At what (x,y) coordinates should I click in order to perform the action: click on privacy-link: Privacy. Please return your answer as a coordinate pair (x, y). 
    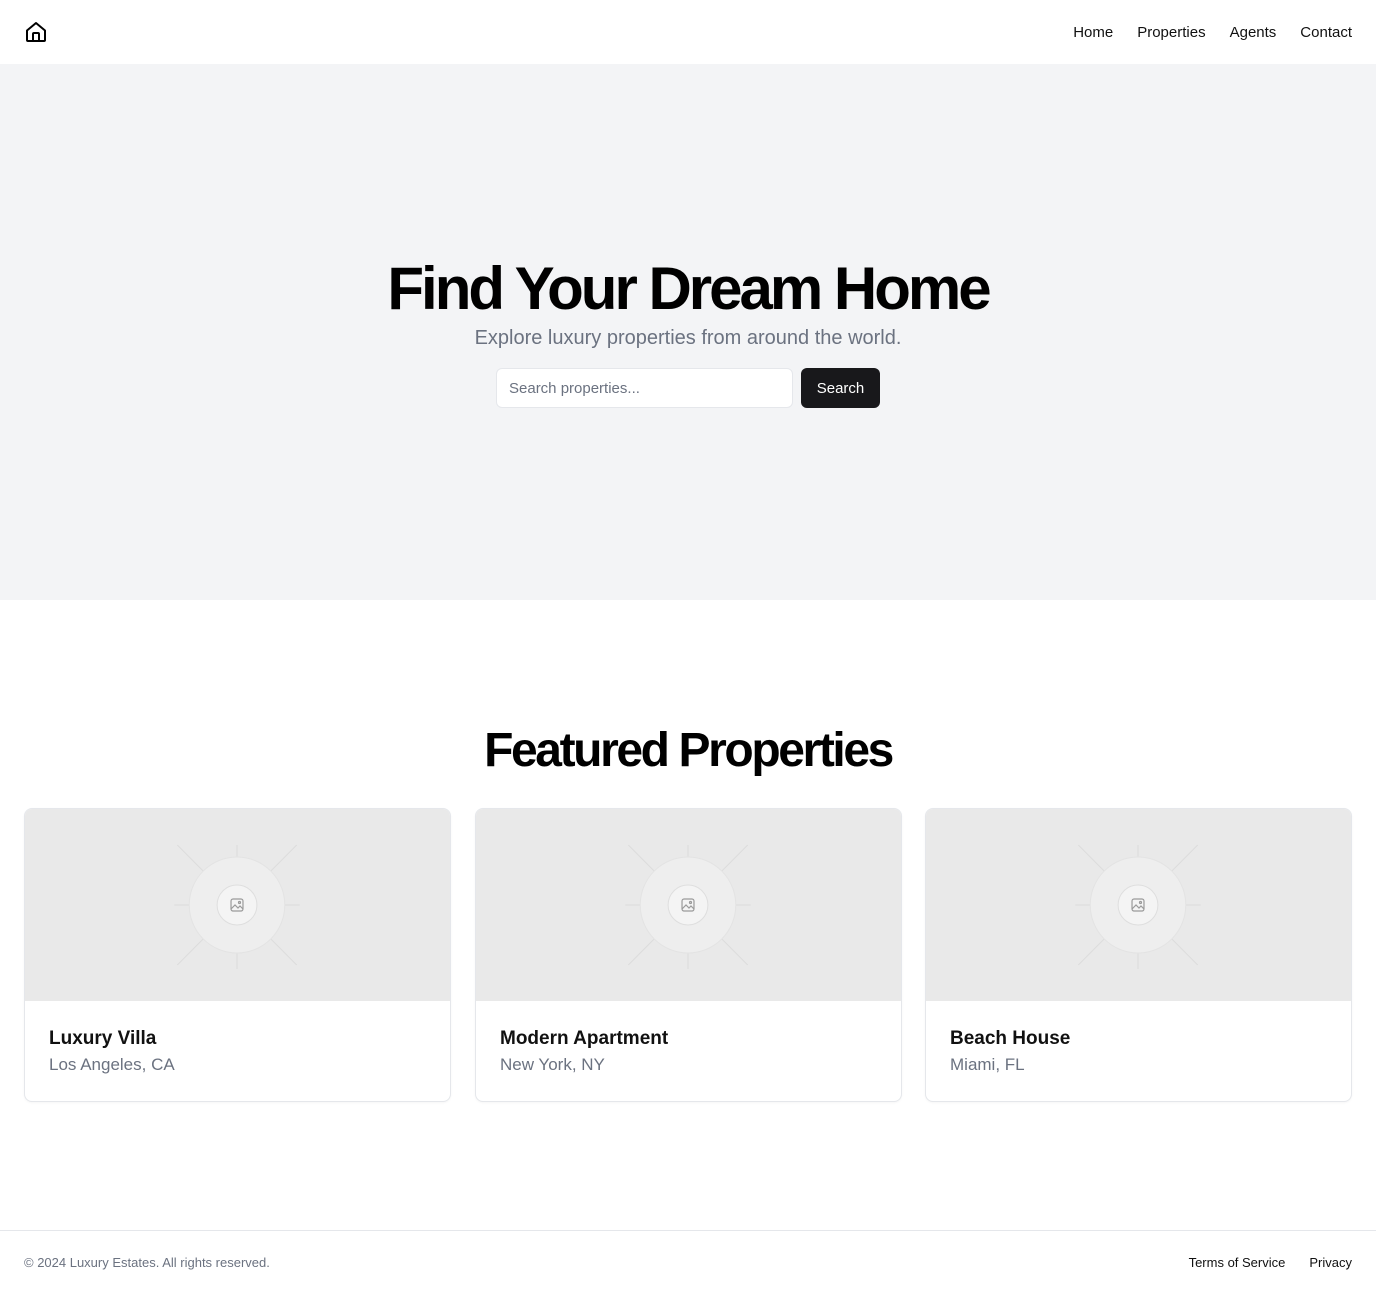
    Looking at the image, I should click on (1330, 1263).